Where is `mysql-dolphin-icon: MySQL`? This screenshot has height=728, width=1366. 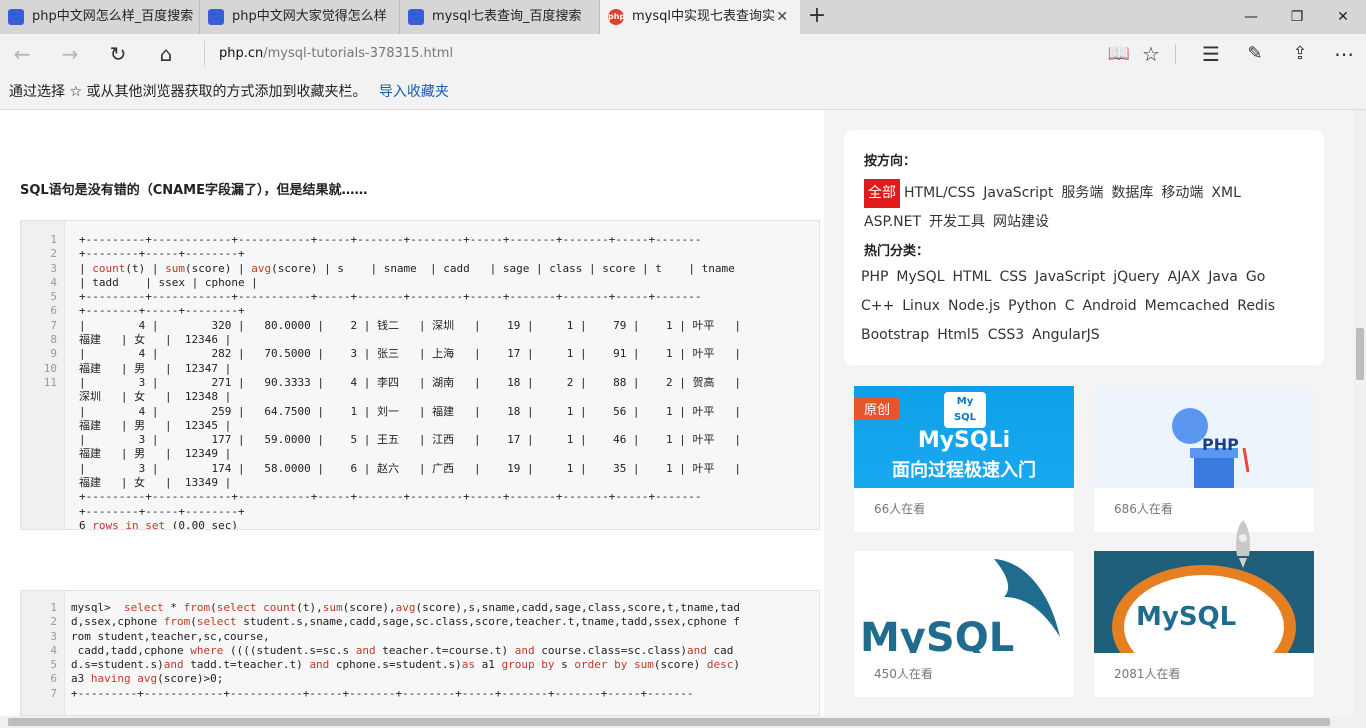 mysql-dolphin-icon: MySQL is located at coordinates (960, 606).